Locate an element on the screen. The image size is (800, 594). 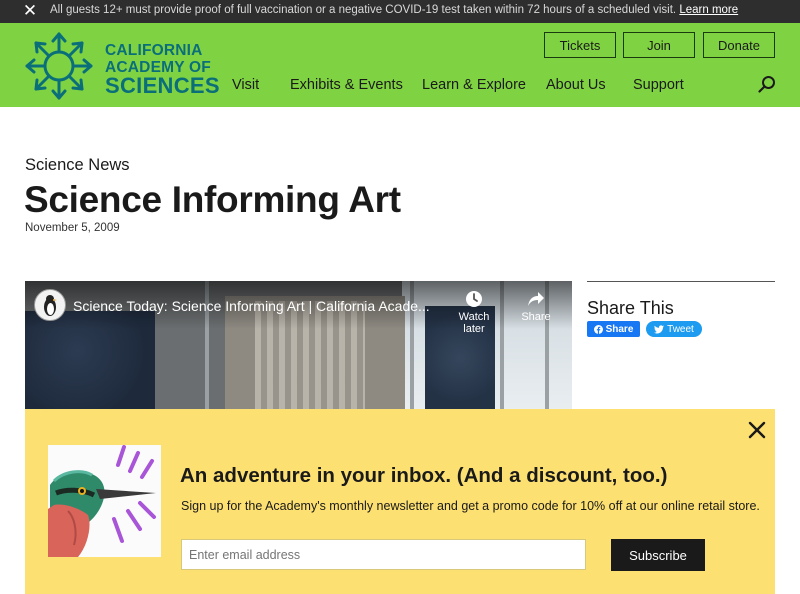
page-title: Science Informing Art is located at coordinates (212, 199).